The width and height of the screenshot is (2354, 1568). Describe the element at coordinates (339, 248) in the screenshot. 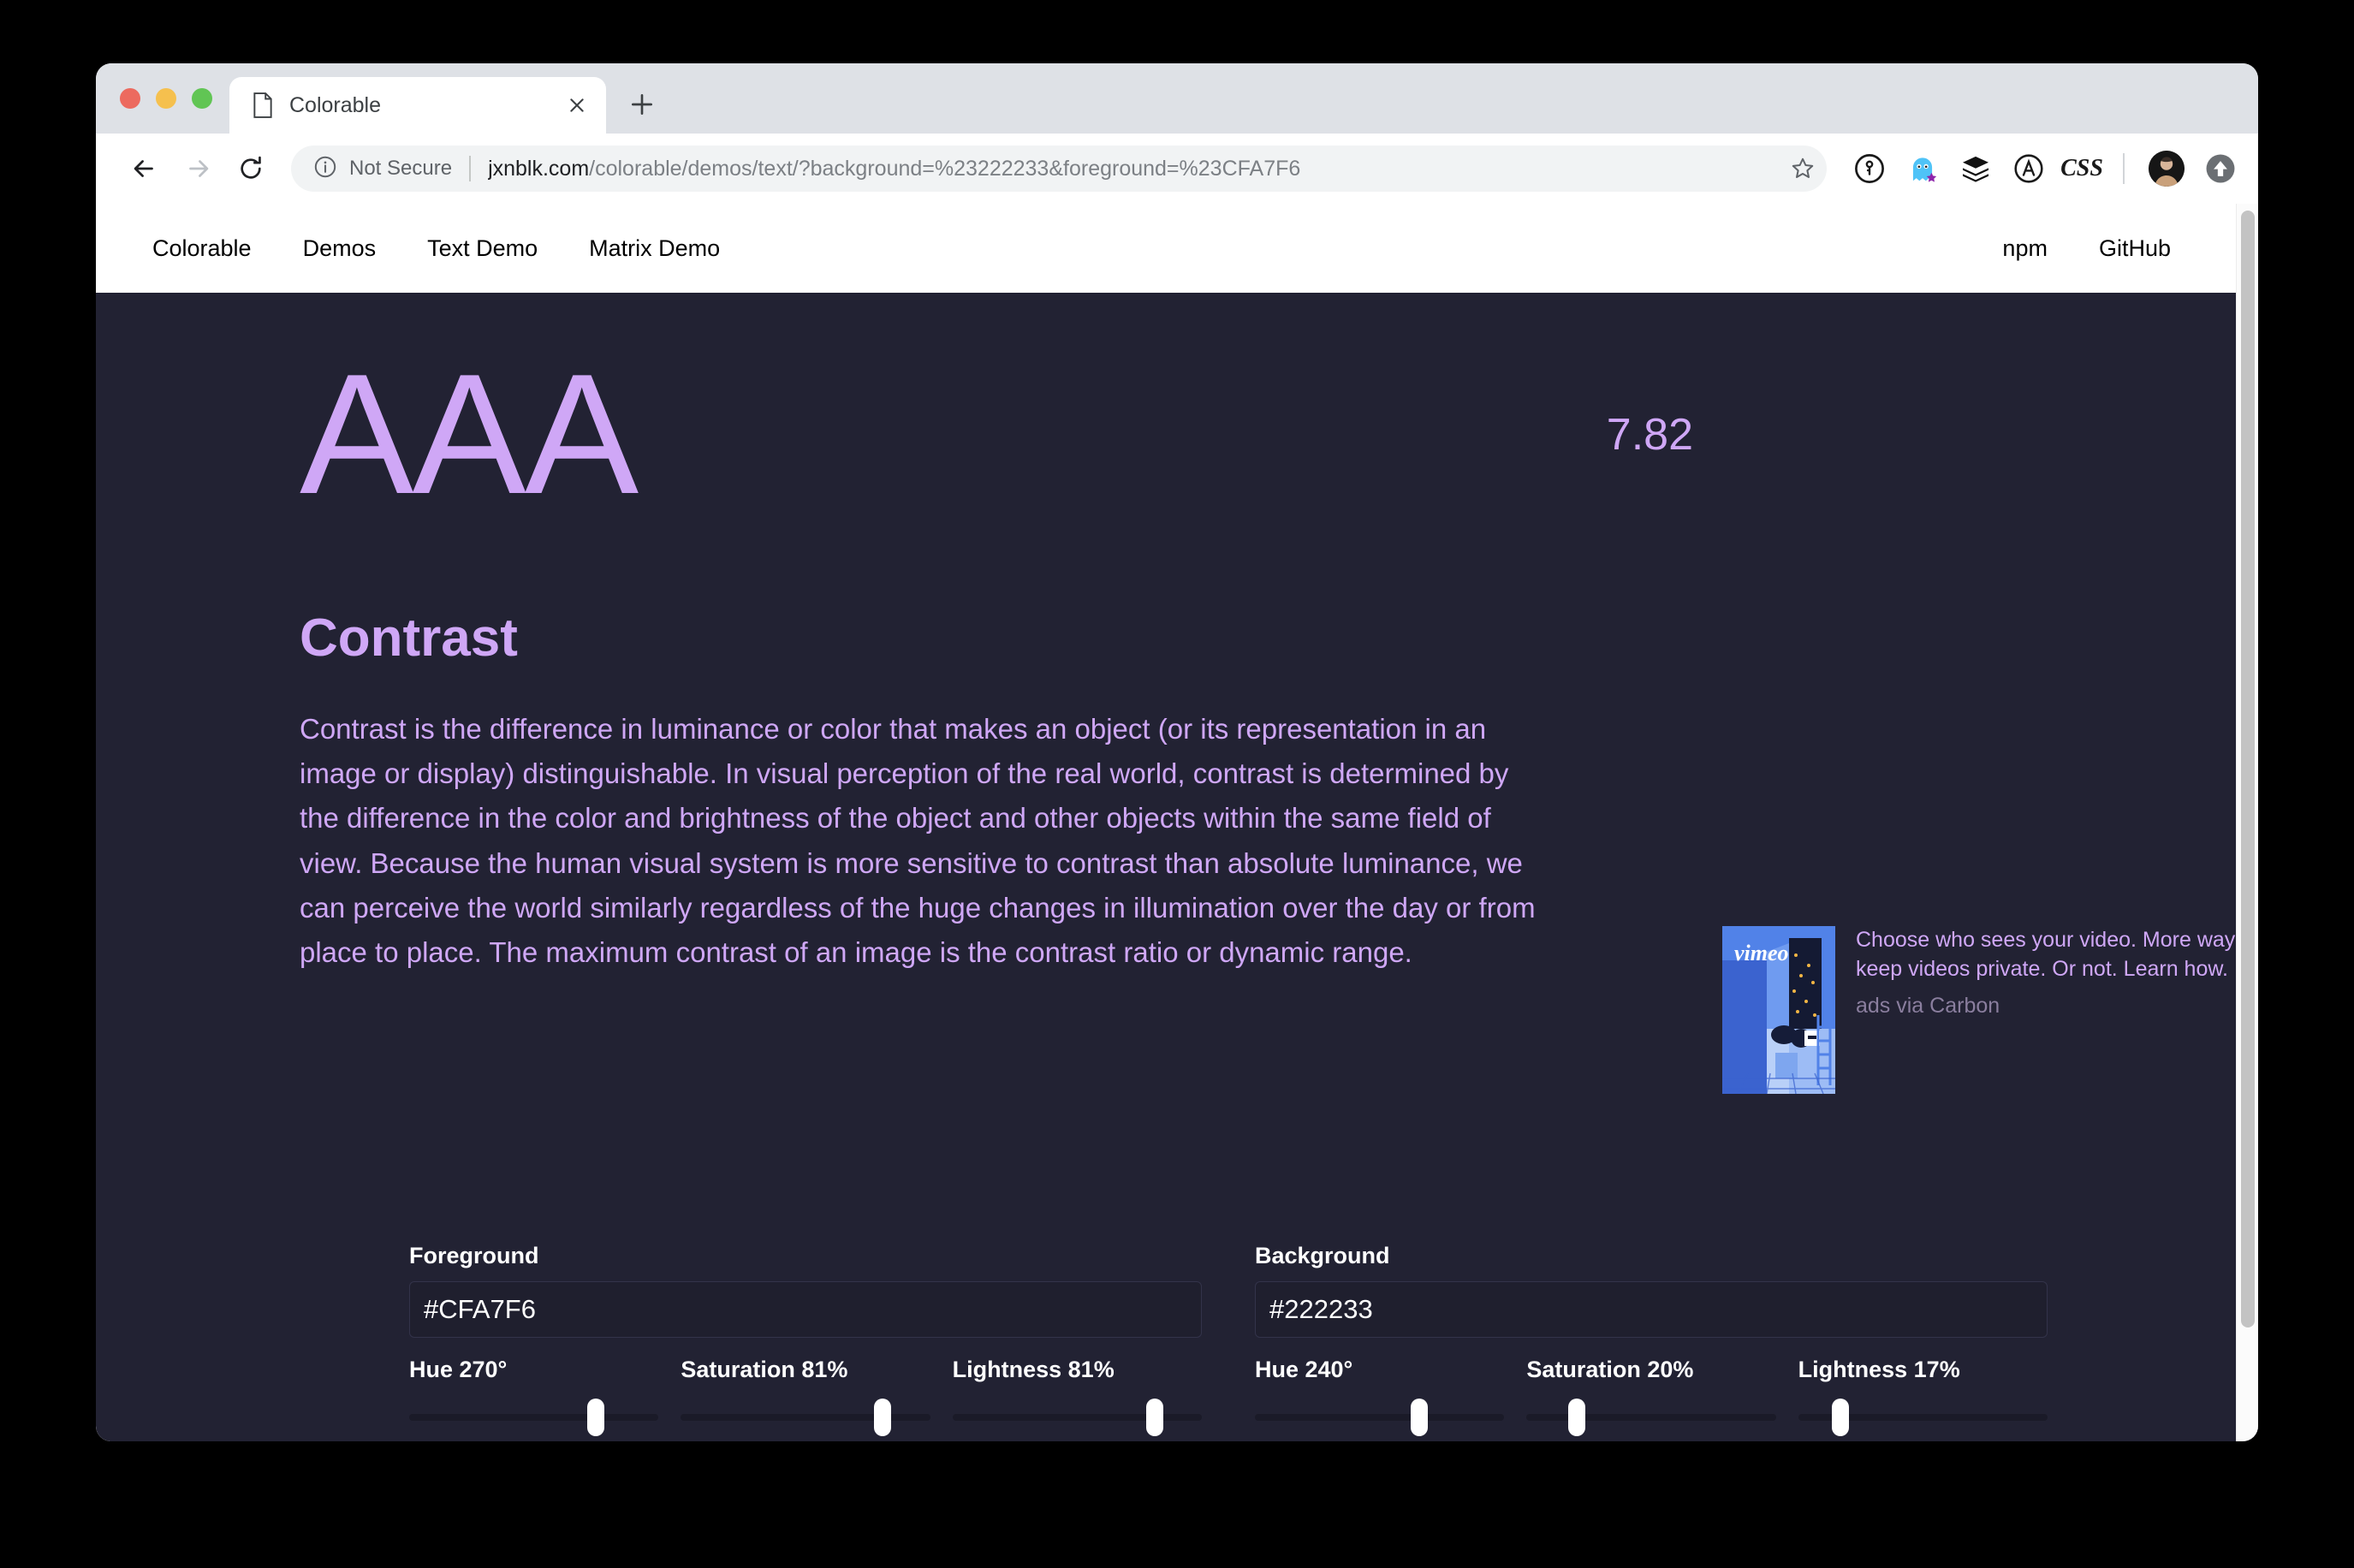

I see `nav-link-demos: Demos` at that location.